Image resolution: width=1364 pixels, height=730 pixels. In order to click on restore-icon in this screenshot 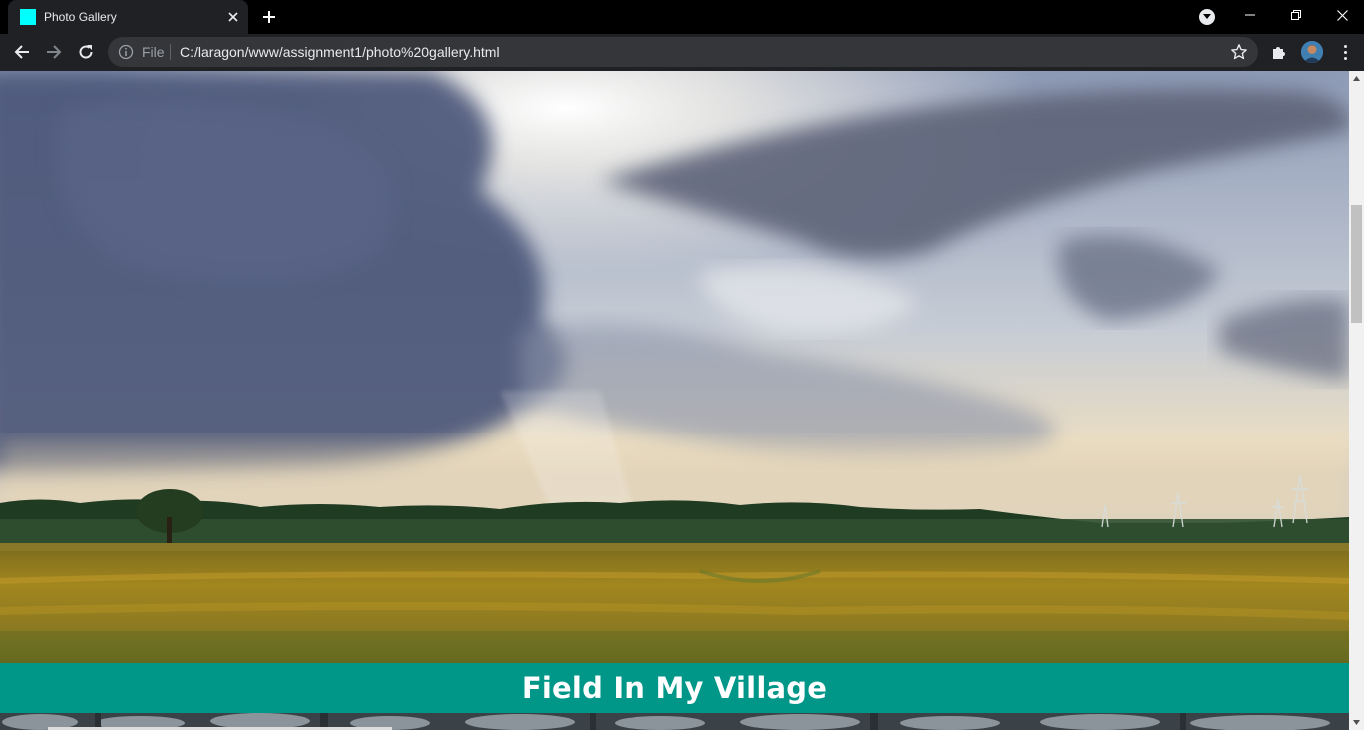, I will do `click(1296, 15)`.